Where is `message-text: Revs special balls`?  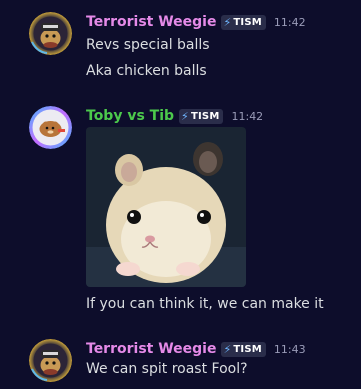 message-text: Revs special balls is located at coordinates (148, 45).